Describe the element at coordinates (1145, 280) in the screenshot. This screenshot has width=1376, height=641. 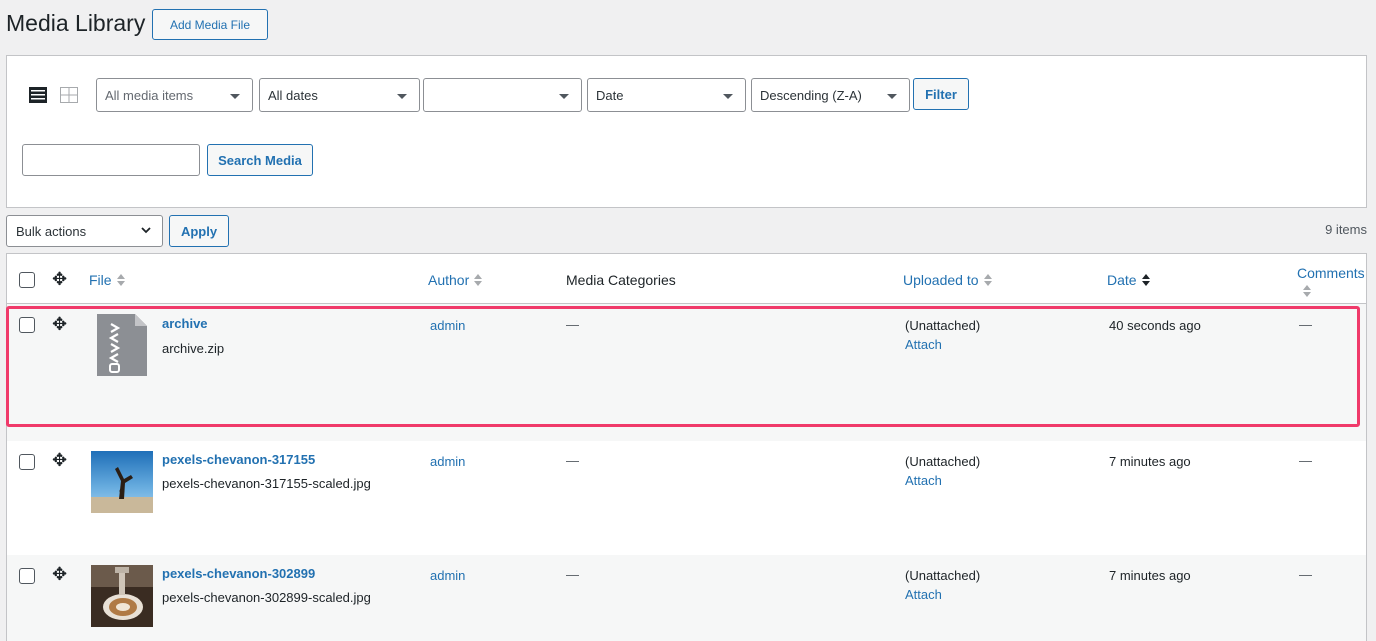
I see `sort-descending-icon` at that location.